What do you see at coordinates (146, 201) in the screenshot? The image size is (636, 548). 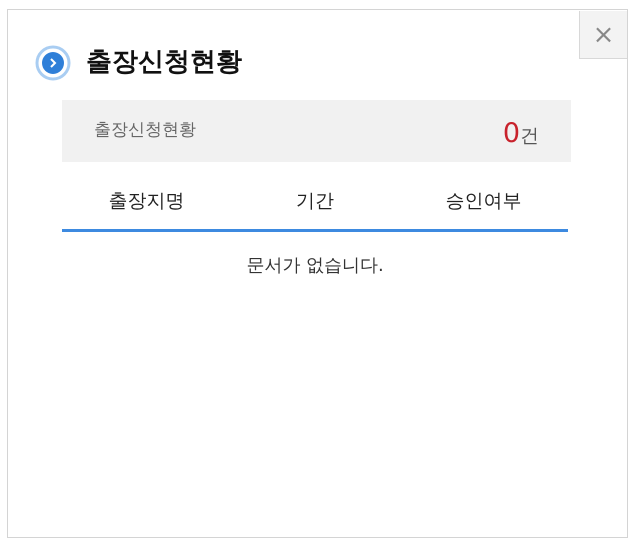 I see `column-header: 출장지명` at bounding box center [146, 201].